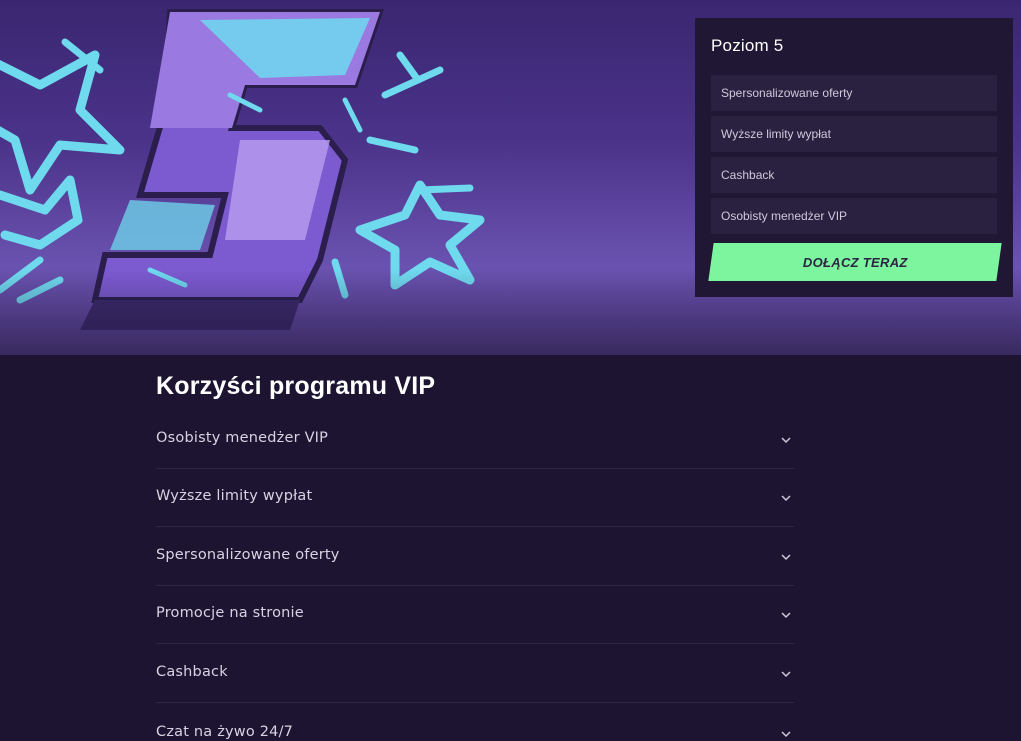  What do you see at coordinates (854, 134) in the screenshot?
I see `level-benefit-higher-limits: Wyższe limity wypłat` at bounding box center [854, 134].